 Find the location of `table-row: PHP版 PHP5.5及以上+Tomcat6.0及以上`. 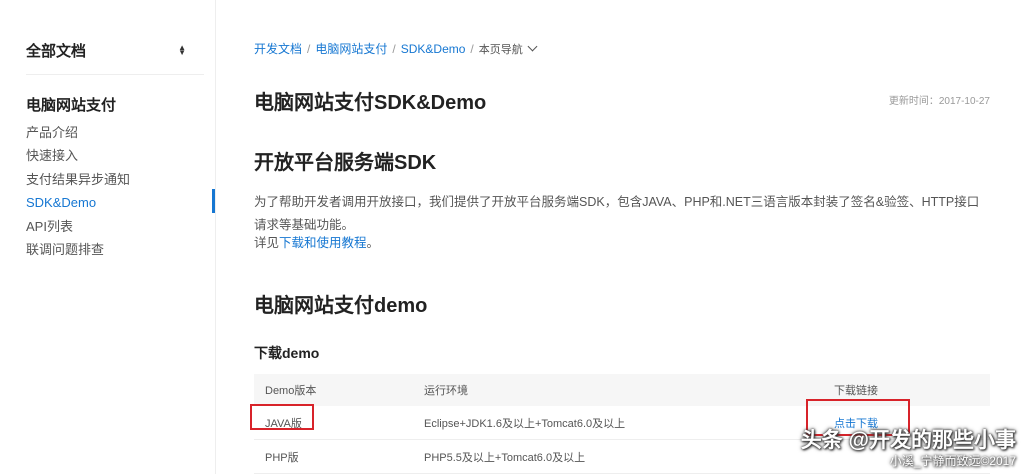

table-row: PHP版 PHP5.5及以上+Tomcat6.0及以上 is located at coordinates (622, 457).